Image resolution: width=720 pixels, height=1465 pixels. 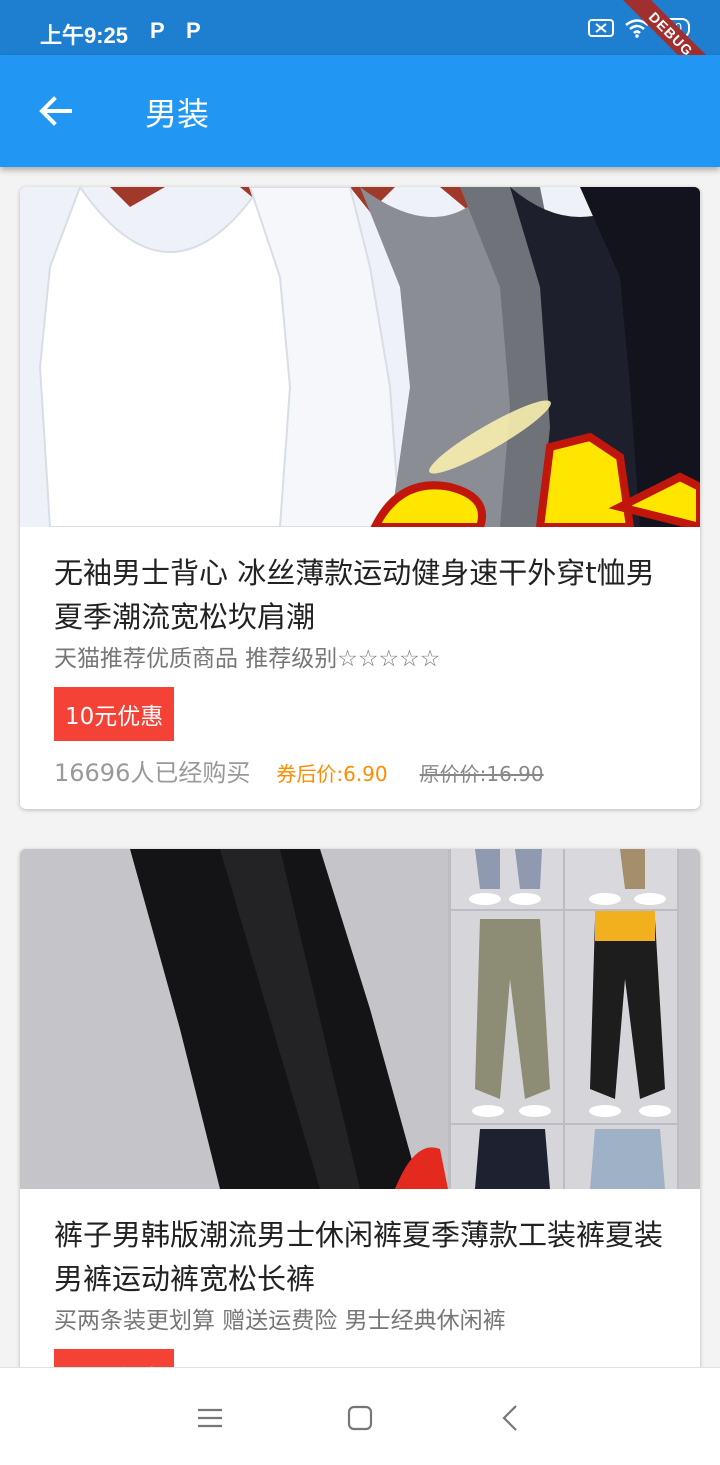 What do you see at coordinates (354, 595) in the screenshot?
I see `product-title: 无袖男士背心 冰丝薄款运动健身速干外穿t恤男夏季潮流宽松坎肩潮` at bounding box center [354, 595].